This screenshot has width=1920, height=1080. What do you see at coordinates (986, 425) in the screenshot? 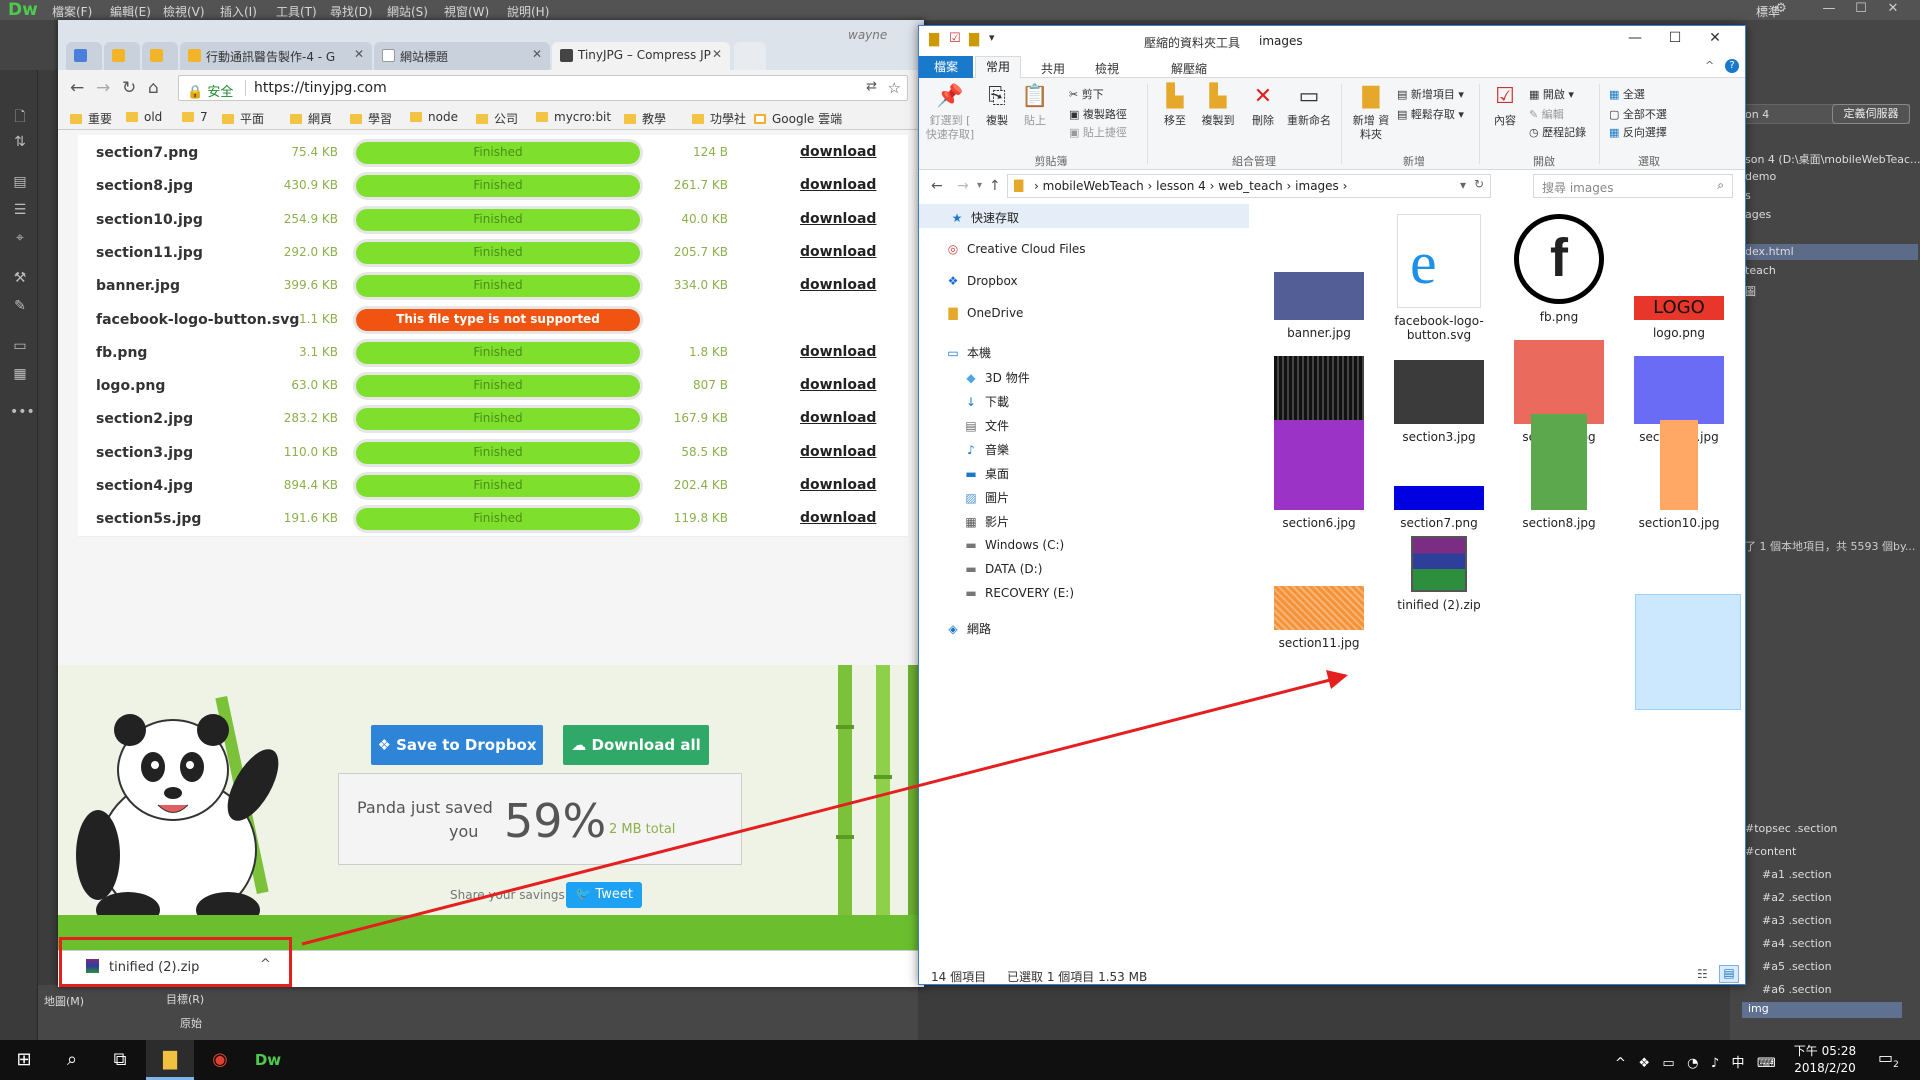
I see `nav-item: ▤ 文件` at bounding box center [986, 425].